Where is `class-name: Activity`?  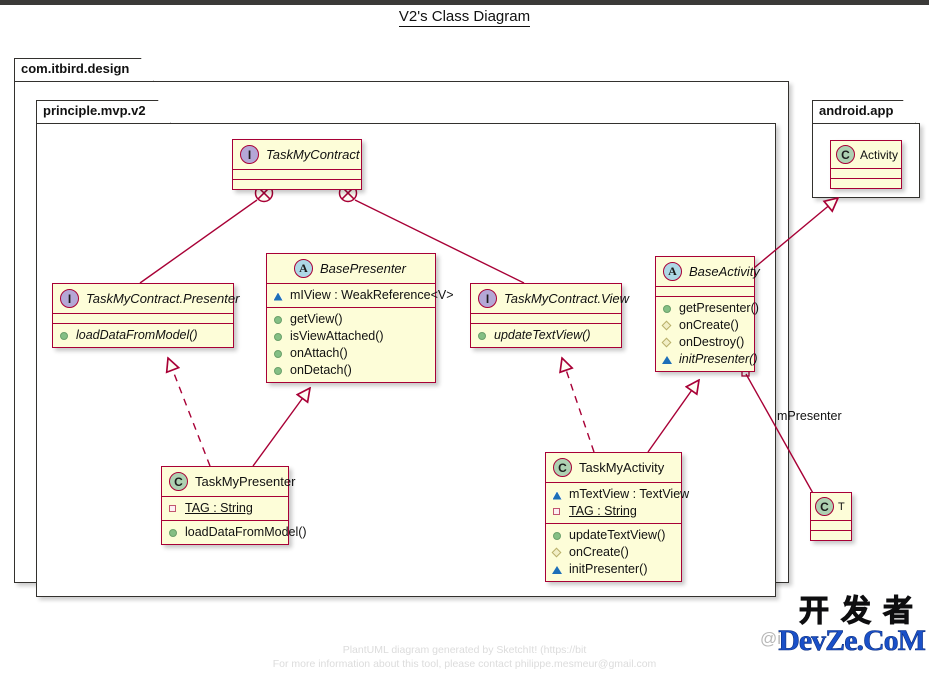 class-name: Activity is located at coordinates (879, 154).